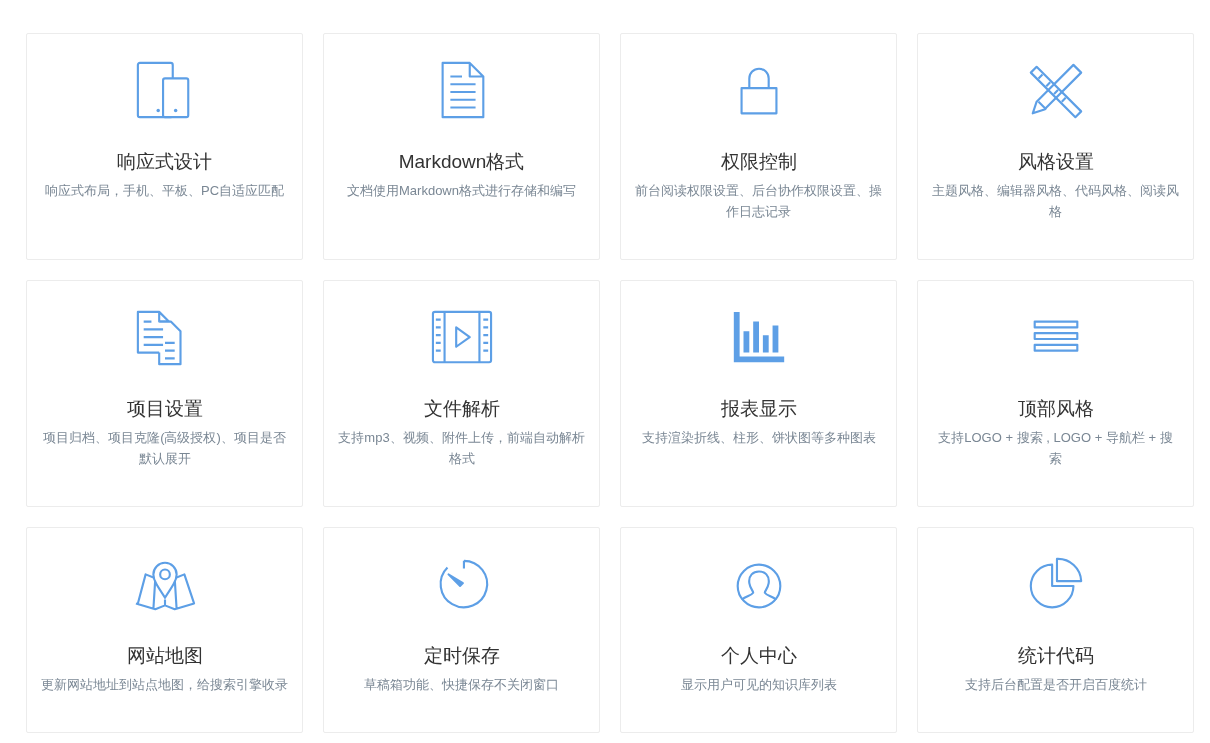  Describe the element at coordinates (758, 685) in the screenshot. I see `feature-description: 显示用户可见的知识库列表` at that location.